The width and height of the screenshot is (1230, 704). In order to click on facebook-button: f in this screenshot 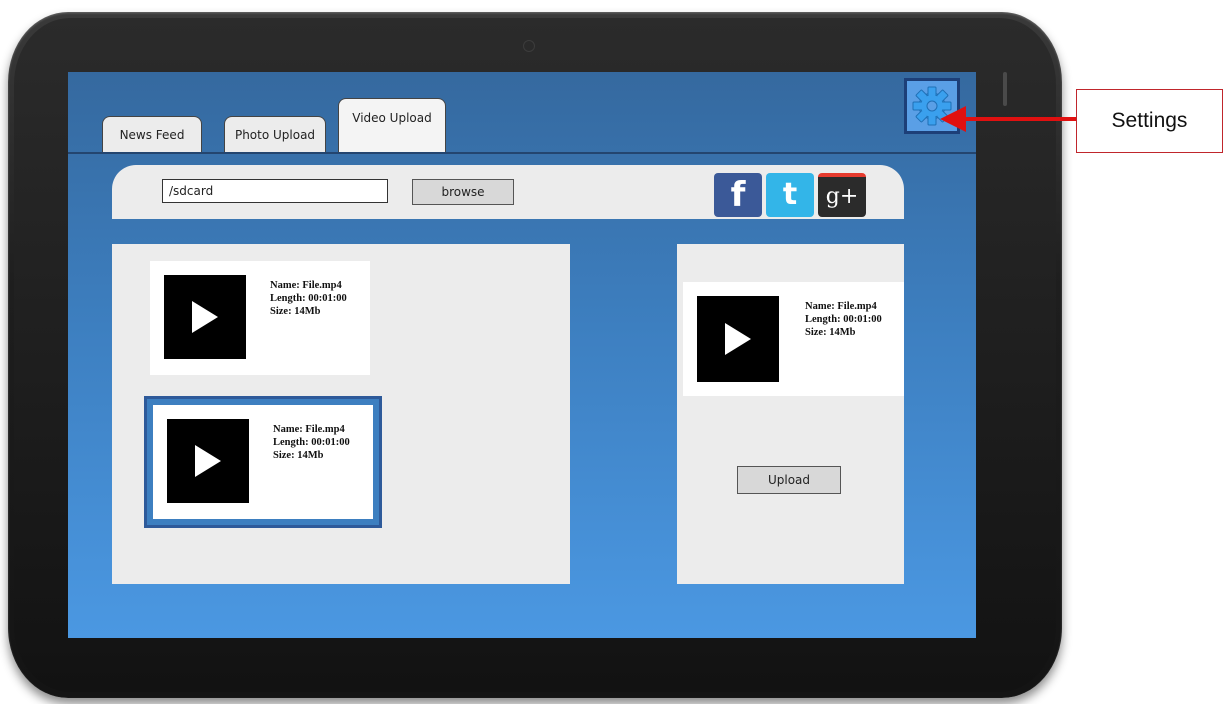, I will do `click(738, 195)`.